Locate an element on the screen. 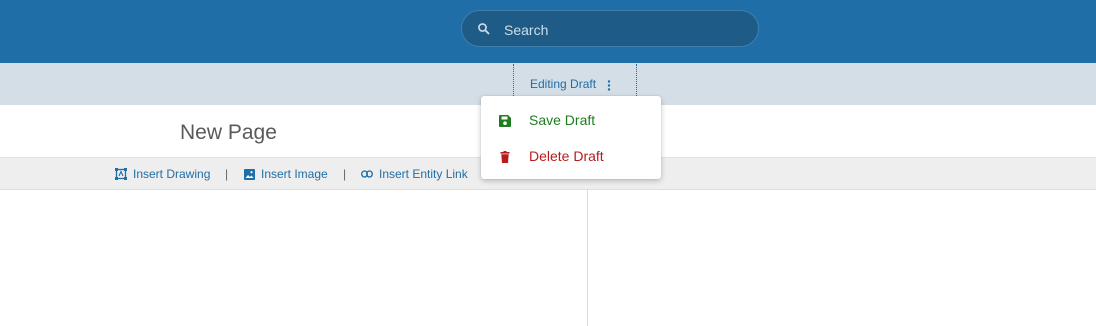  insert-entity-link-button: Insert Entity Link is located at coordinates (414, 174).